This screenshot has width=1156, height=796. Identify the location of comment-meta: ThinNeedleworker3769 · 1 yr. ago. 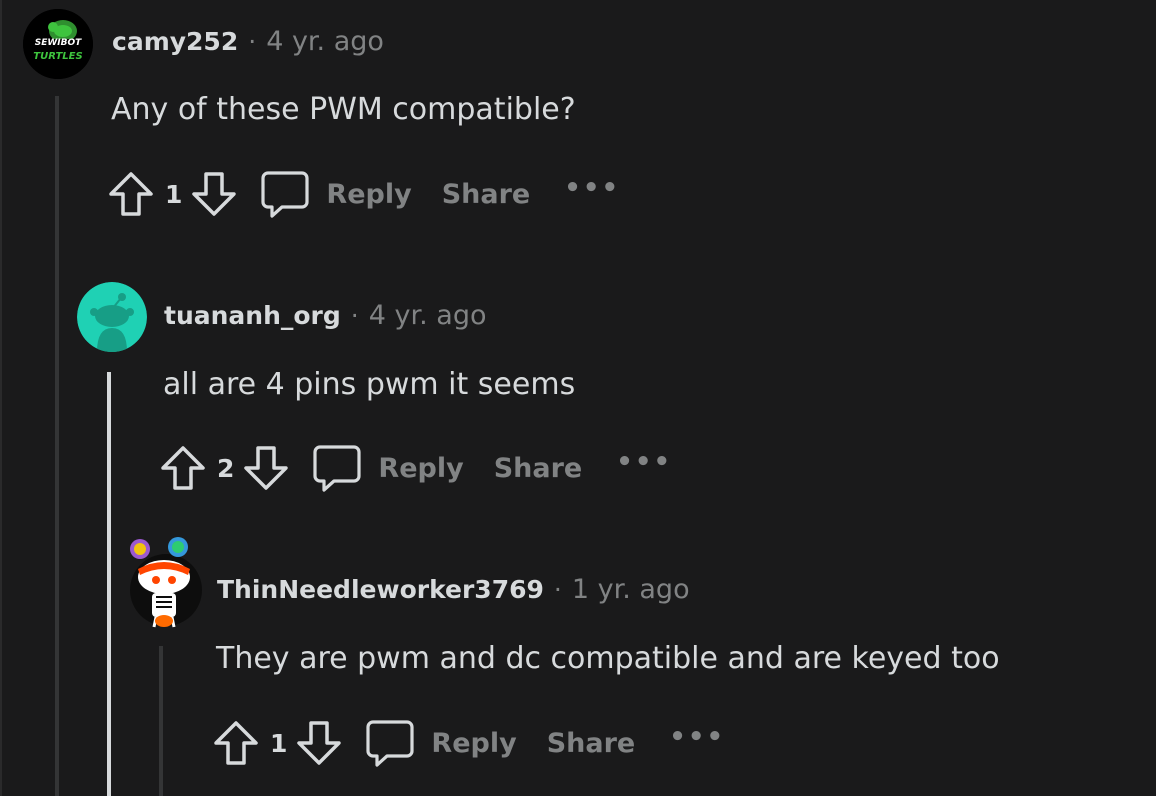
(453, 589).